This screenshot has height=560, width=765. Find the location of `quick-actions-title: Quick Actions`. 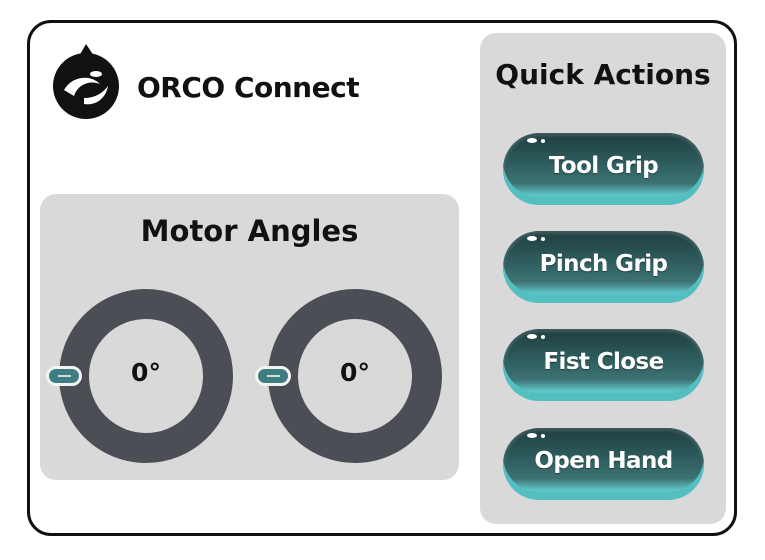

quick-actions-title: Quick Actions is located at coordinates (603, 74).